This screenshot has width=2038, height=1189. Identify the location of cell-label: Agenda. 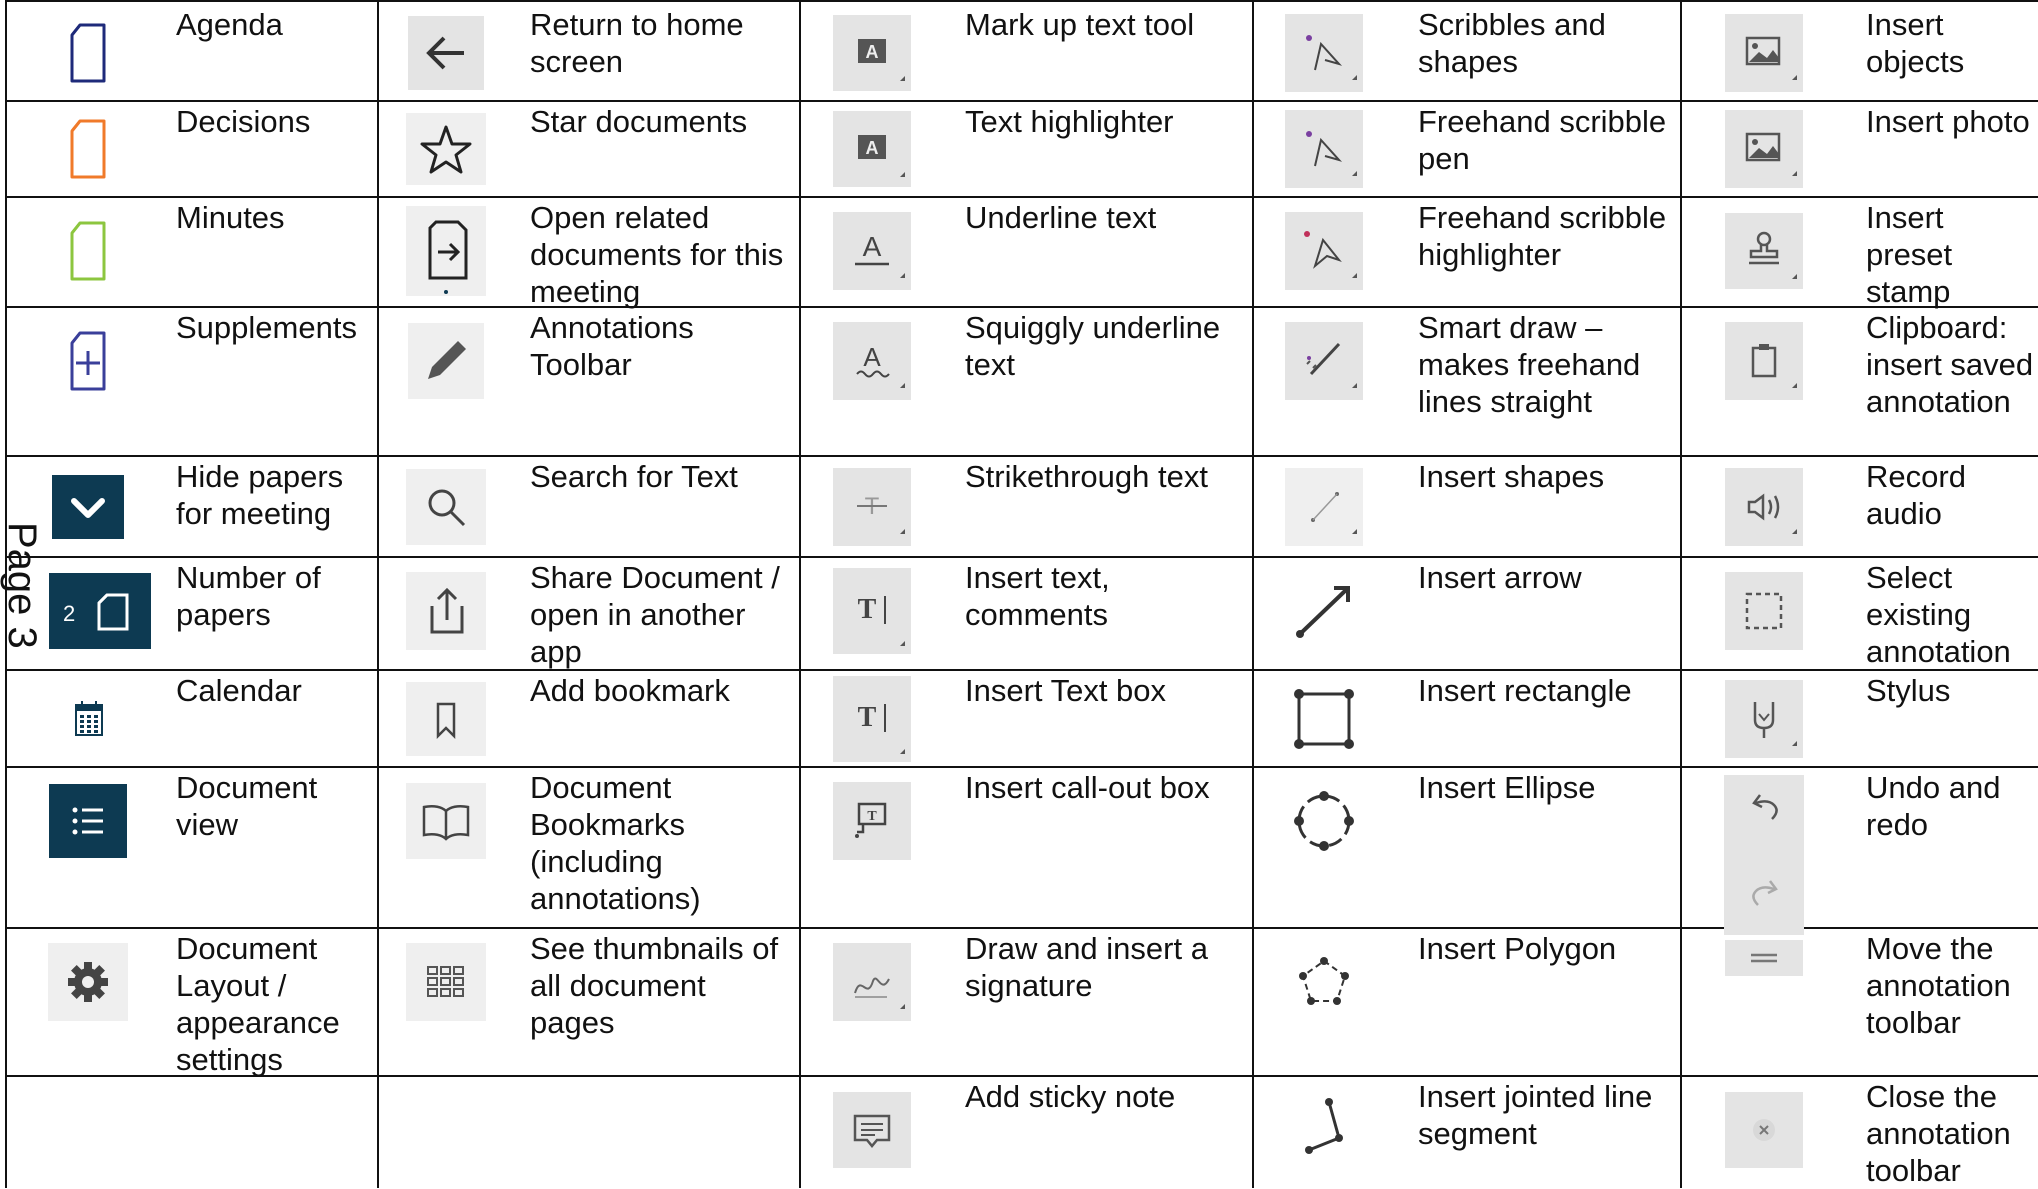
(229, 24).